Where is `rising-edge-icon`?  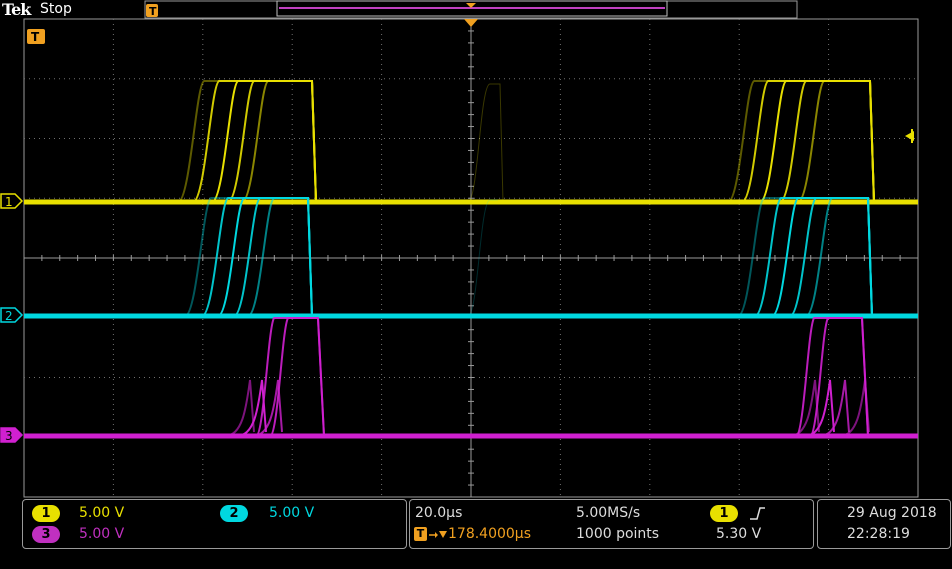 rising-edge-icon is located at coordinates (757, 513).